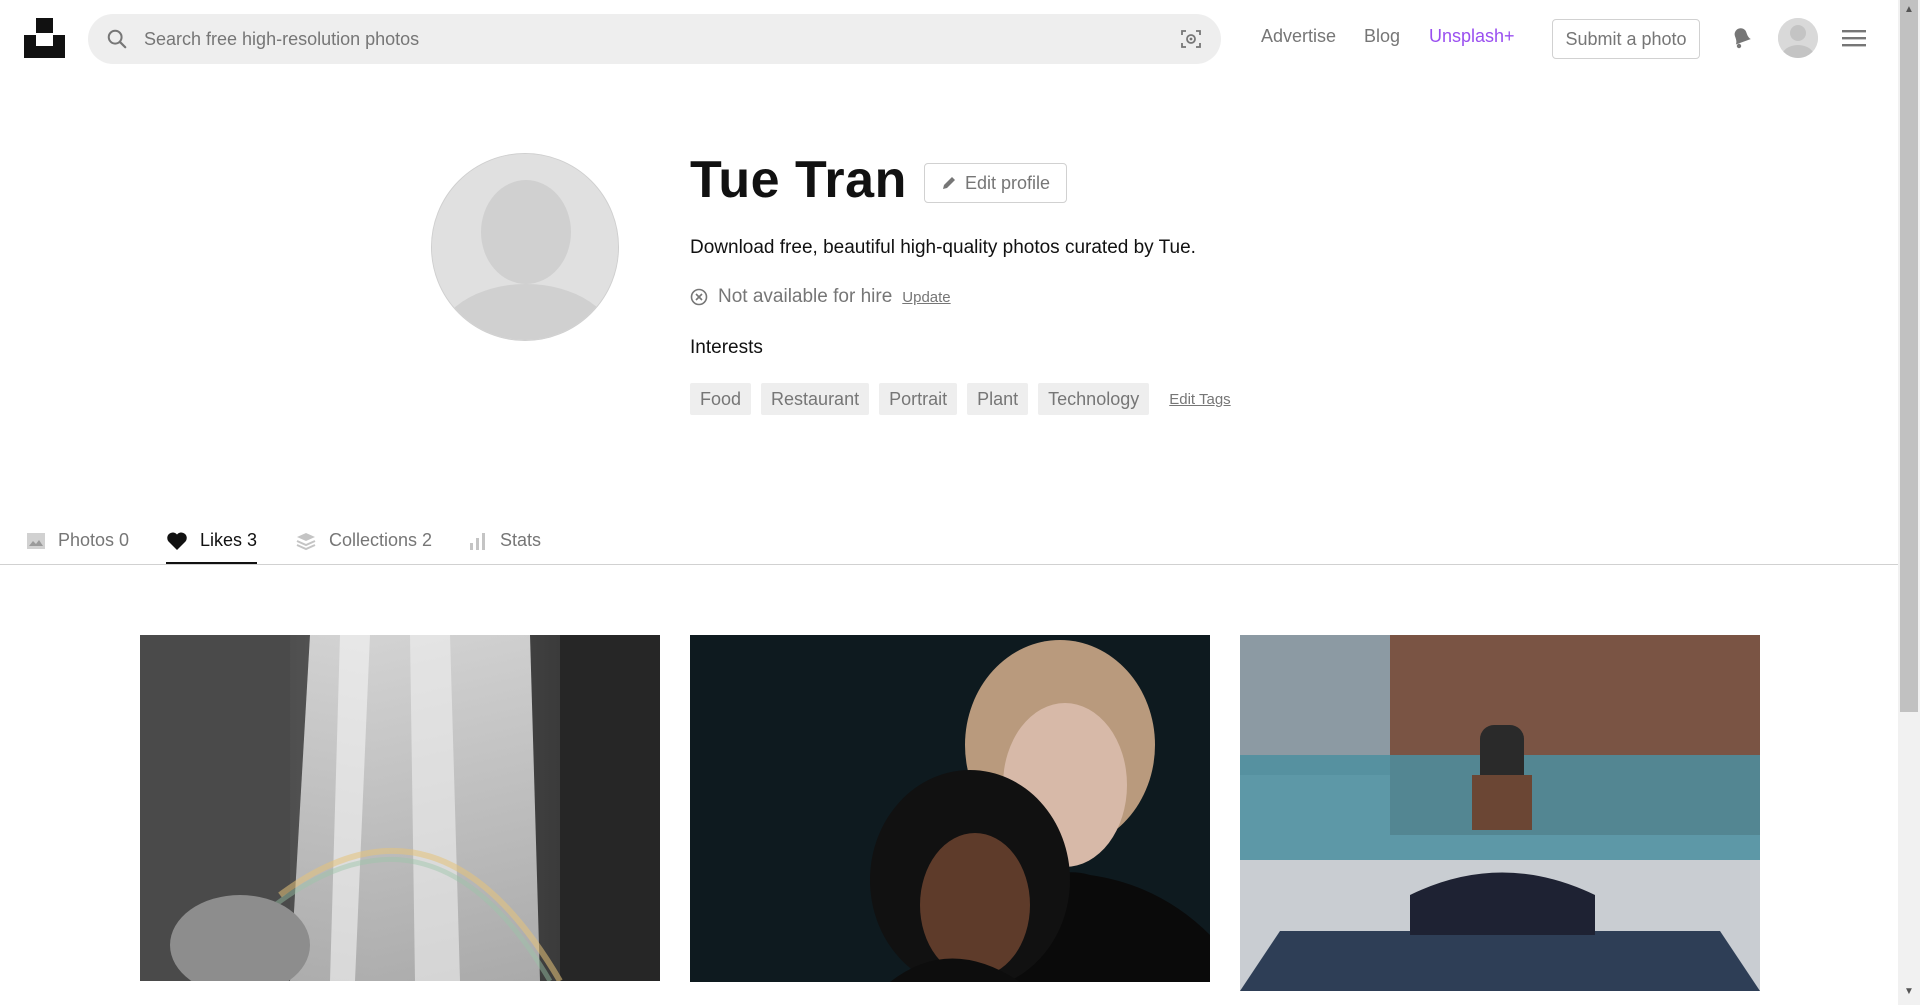  What do you see at coordinates (477, 541) in the screenshot?
I see `bar-chart-icon` at bounding box center [477, 541].